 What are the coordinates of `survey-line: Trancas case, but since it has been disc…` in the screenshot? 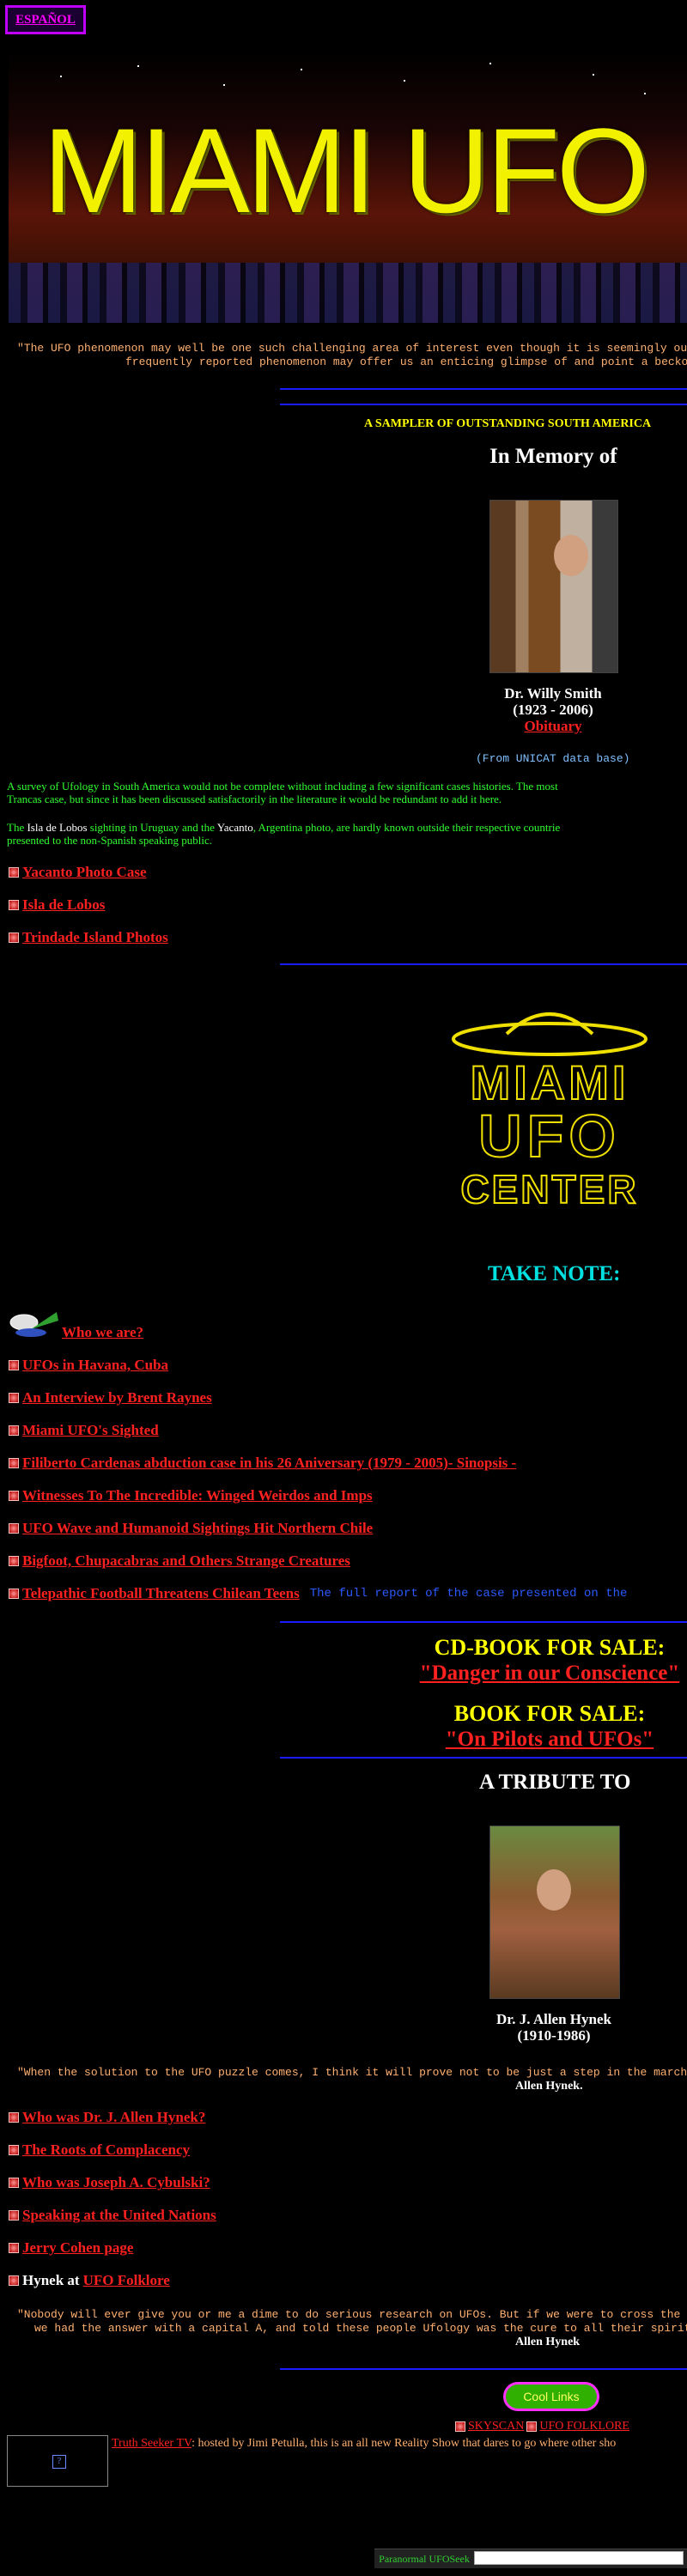 It's located at (254, 799).